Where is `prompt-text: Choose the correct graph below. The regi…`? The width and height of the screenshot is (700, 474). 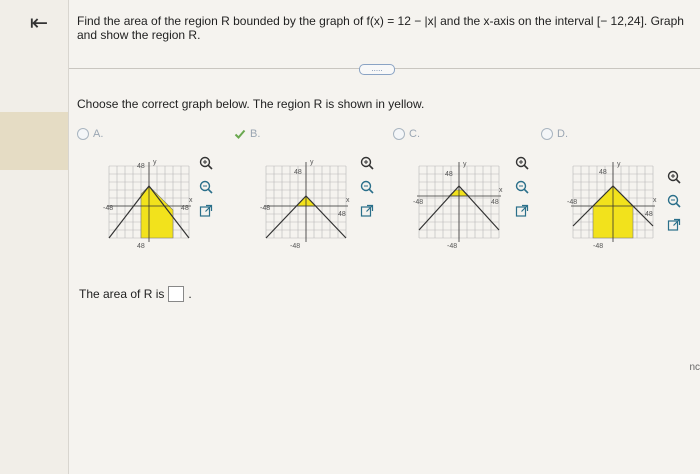 prompt-text: Choose the correct graph below. The regi… is located at coordinates (251, 104).